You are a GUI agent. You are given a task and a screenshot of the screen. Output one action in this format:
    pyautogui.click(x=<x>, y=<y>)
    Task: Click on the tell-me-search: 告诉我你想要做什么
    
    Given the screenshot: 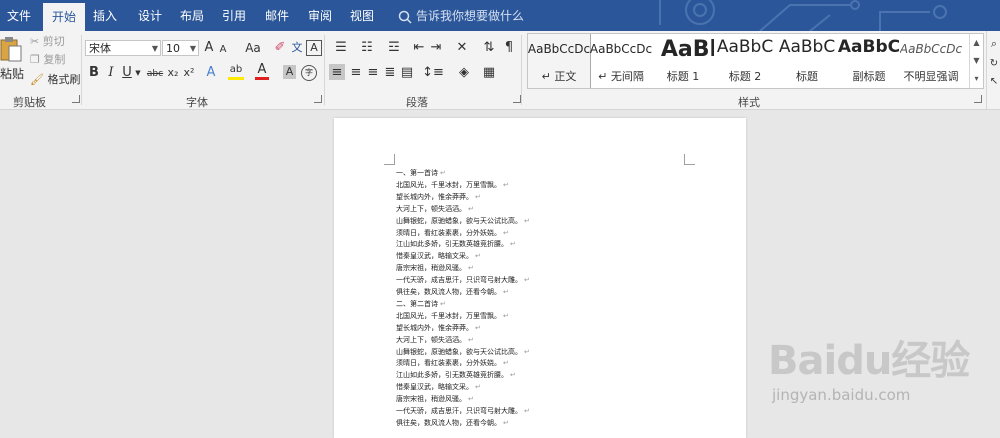 What is the action you would take?
    pyautogui.click(x=461, y=15)
    